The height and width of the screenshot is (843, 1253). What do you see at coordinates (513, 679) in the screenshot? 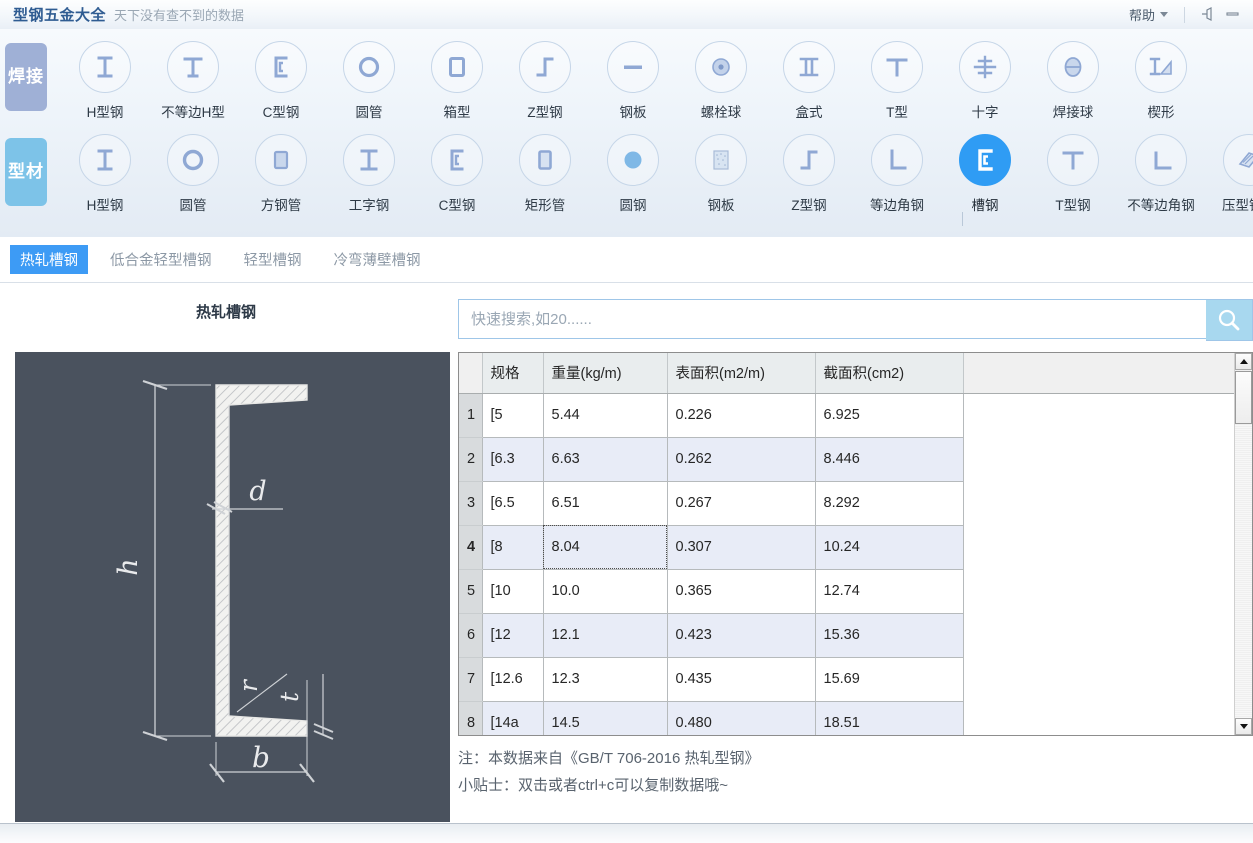
I see `cell-spec: [12.6` at bounding box center [513, 679].